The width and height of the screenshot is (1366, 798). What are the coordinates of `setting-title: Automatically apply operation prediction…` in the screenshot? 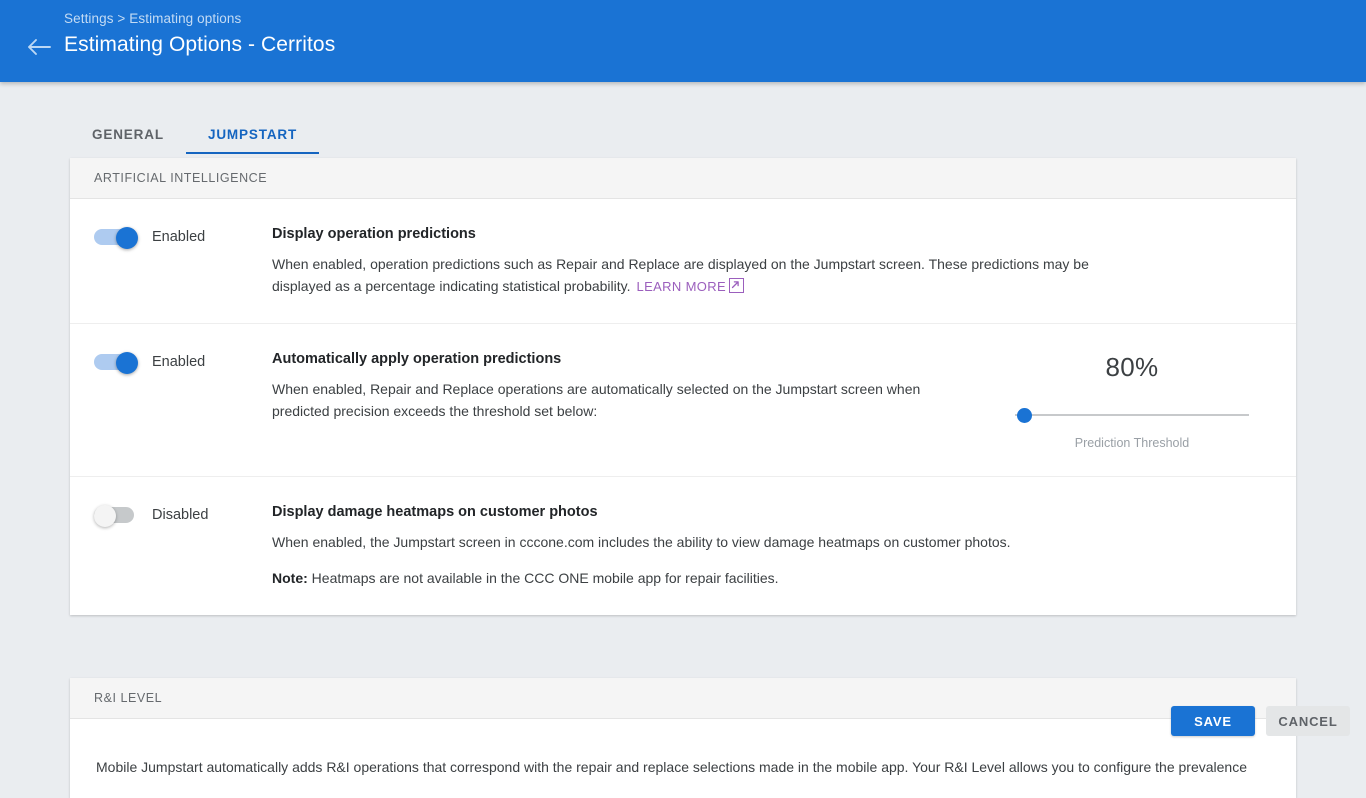 It's located at (417, 359).